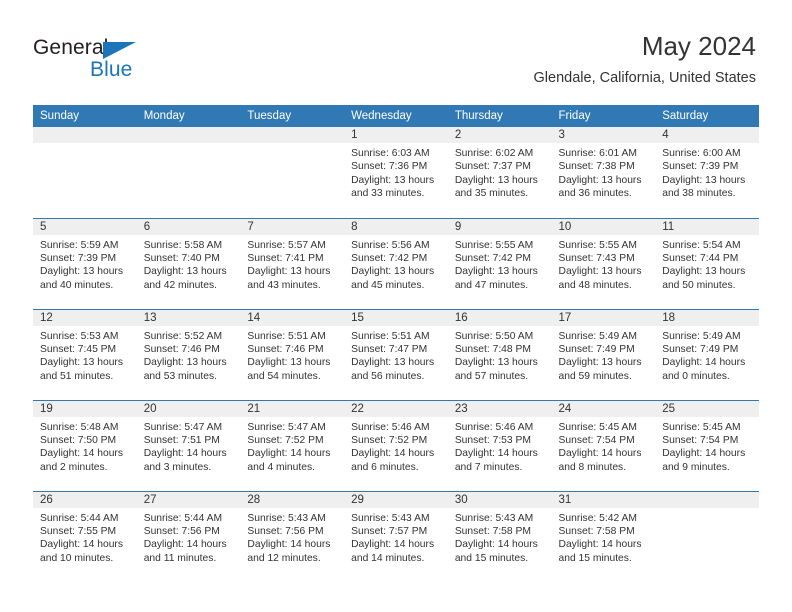  What do you see at coordinates (188, 408) in the screenshot?
I see `day-number: 20` at bounding box center [188, 408].